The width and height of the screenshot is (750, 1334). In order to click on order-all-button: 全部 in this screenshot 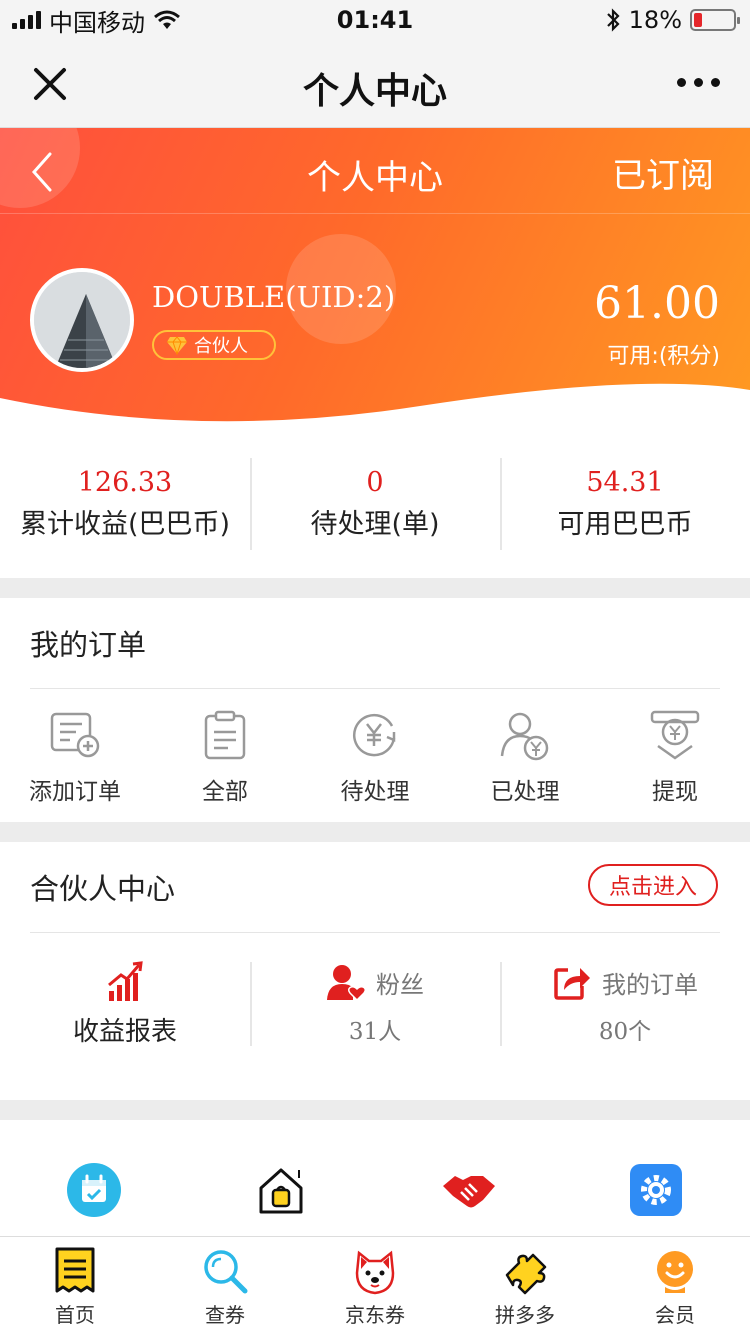, I will do `click(225, 757)`.